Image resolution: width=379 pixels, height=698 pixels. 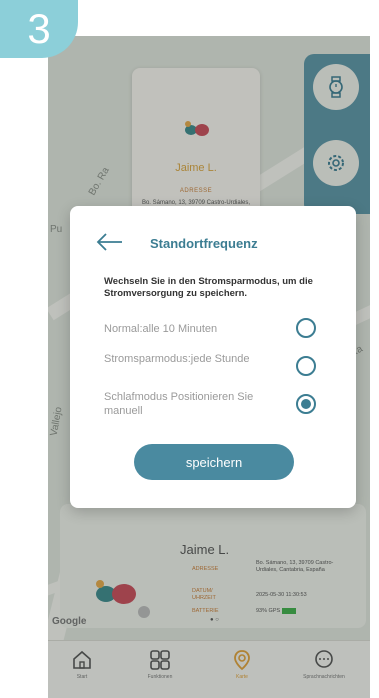 What do you see at coordinates (110, 242) in the screenshot?
I see `back-arrow-icon` at bounding box center [110, 242].